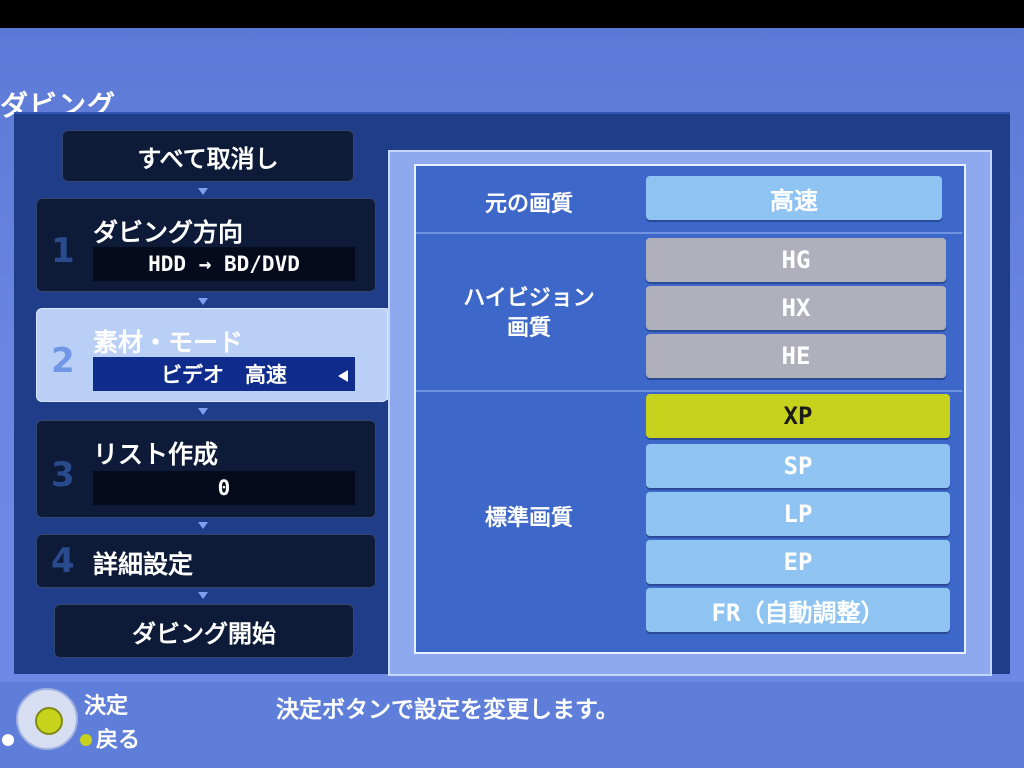 The height and width of the screenshot is (768, 1024). Describe the element at coordinates (106, 706) in the screenshot. I see `decide-hint: 決定` at that location.